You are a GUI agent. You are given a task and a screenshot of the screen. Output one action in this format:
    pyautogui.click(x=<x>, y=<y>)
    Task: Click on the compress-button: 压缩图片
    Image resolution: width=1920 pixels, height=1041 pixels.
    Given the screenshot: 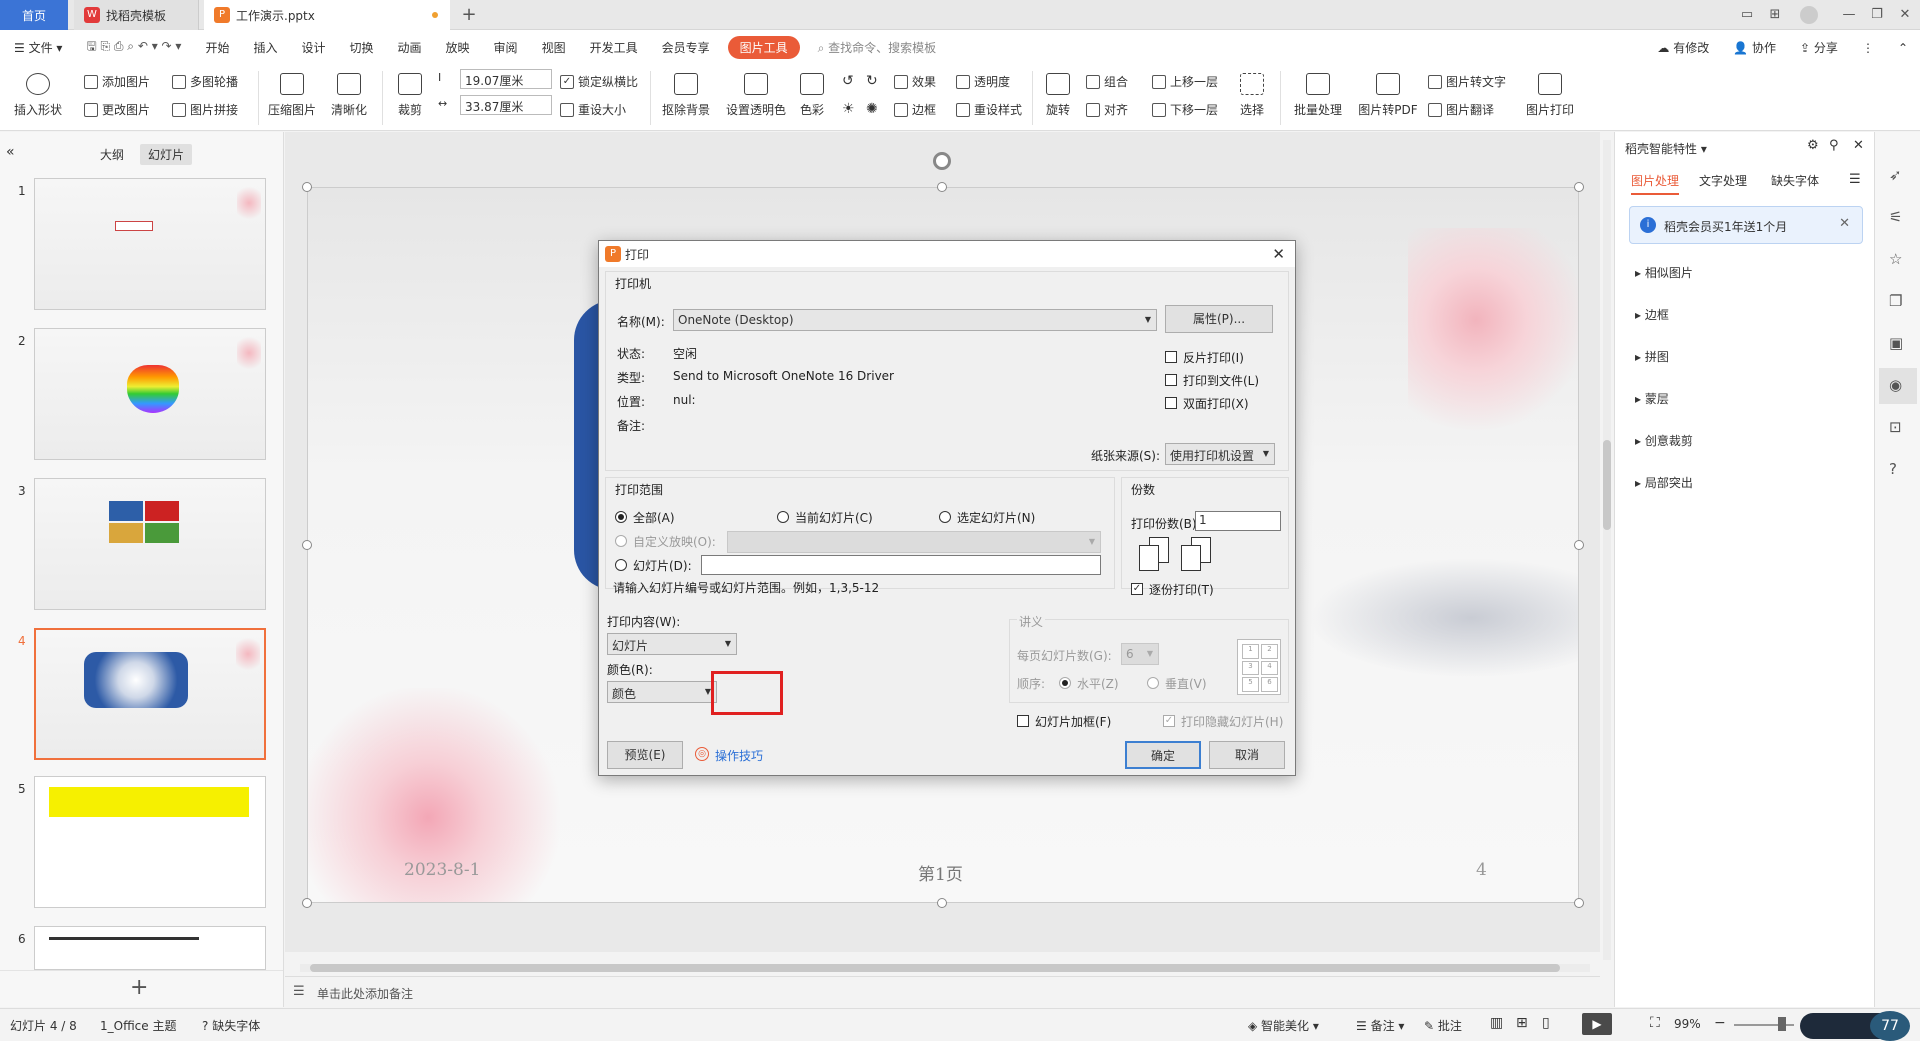 What is the action you would take?
    pyautogui.click(x=292, y=95)
    